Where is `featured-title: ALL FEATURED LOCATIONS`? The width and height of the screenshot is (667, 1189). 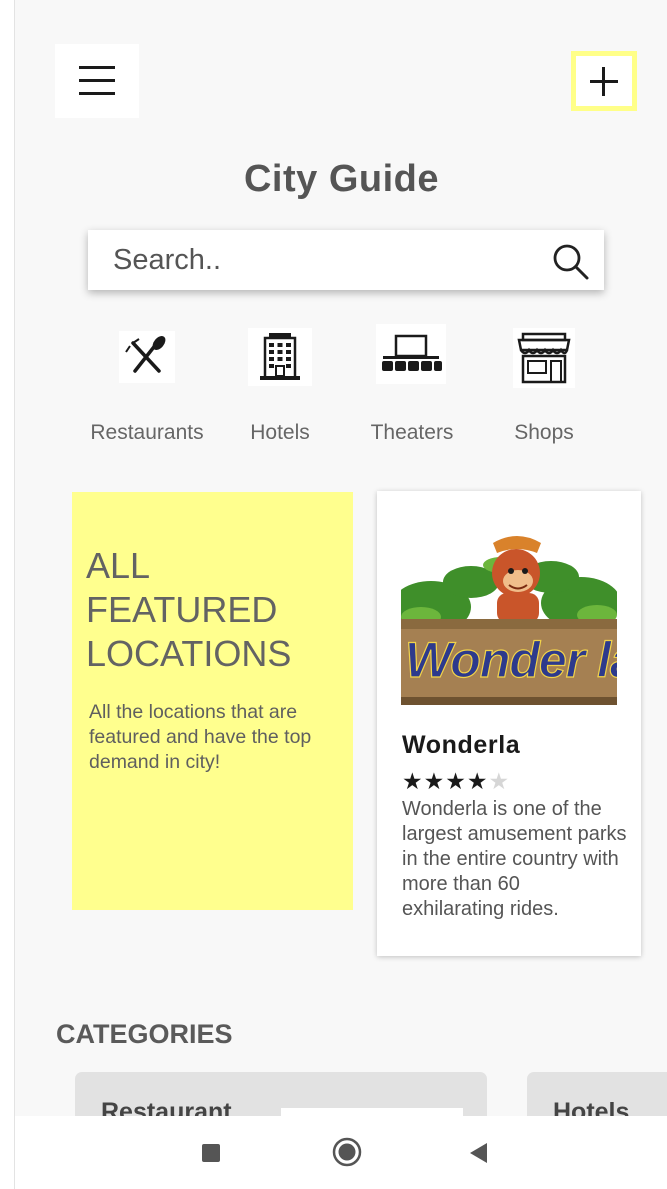 featured-title: ALL FEATURED LOCATIONS is located at coordinates (189, 609).